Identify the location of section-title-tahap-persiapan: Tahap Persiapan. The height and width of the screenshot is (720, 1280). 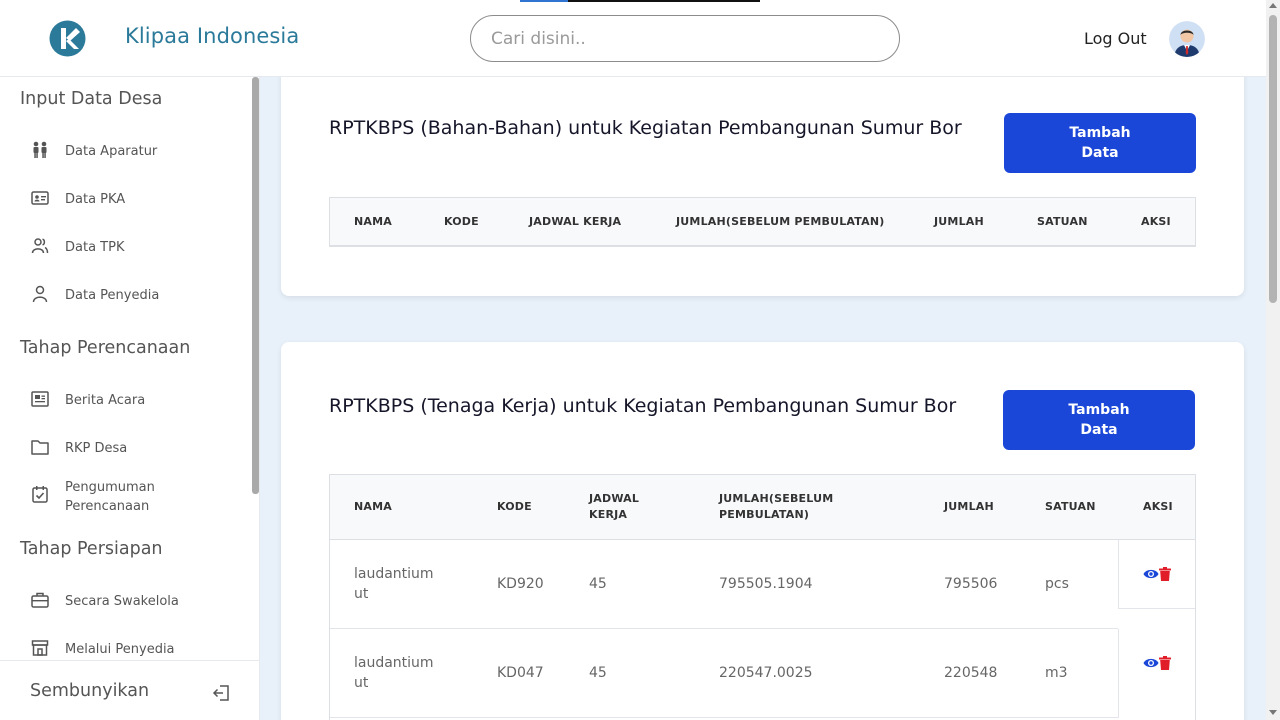
(91, 549).